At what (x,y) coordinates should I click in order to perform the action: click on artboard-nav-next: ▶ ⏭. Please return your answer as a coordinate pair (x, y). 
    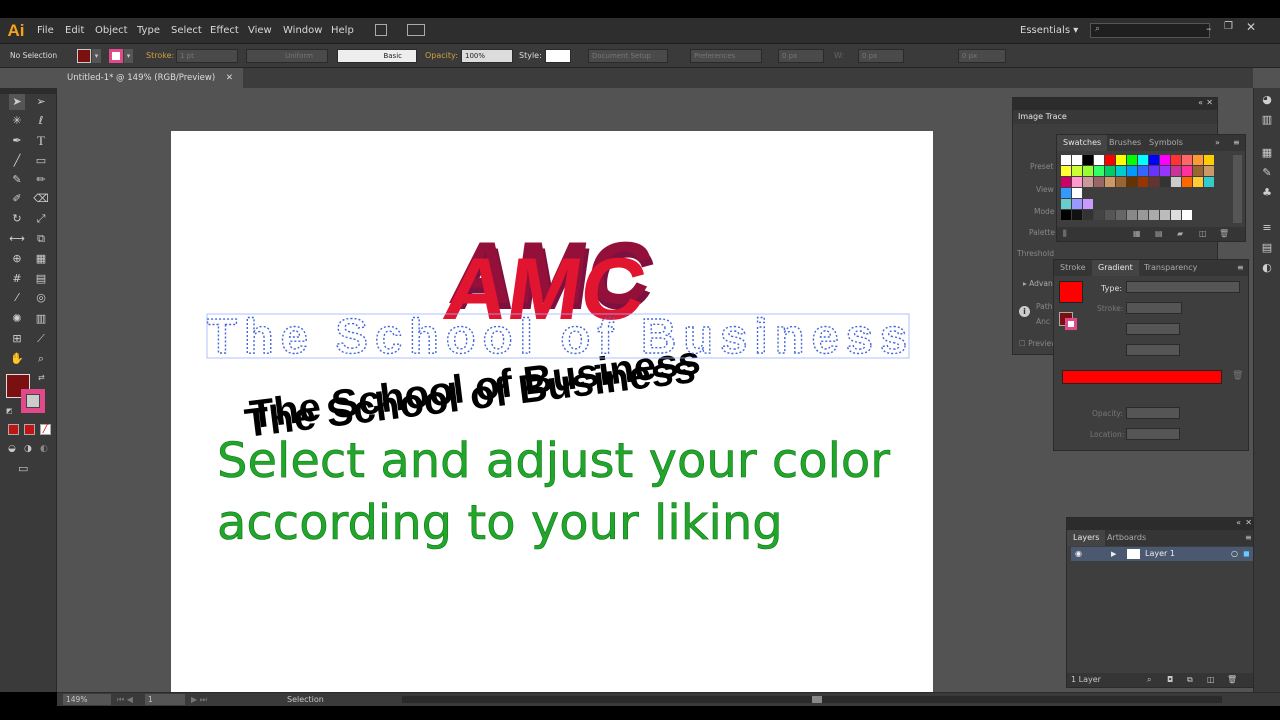
    Looking at the image, I should click on (199, 699).